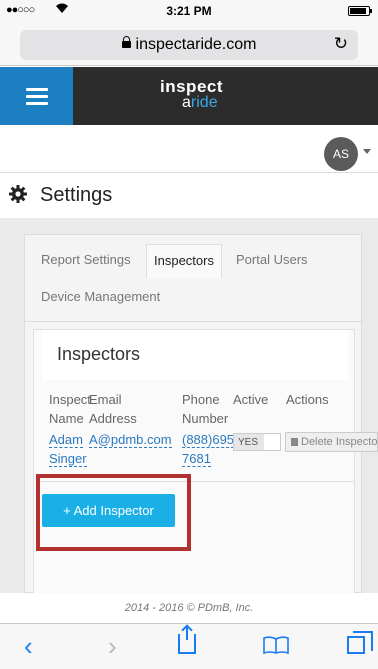 This screenshot has width=378, height=669. I want to click on share-icon, so click(187, 640).